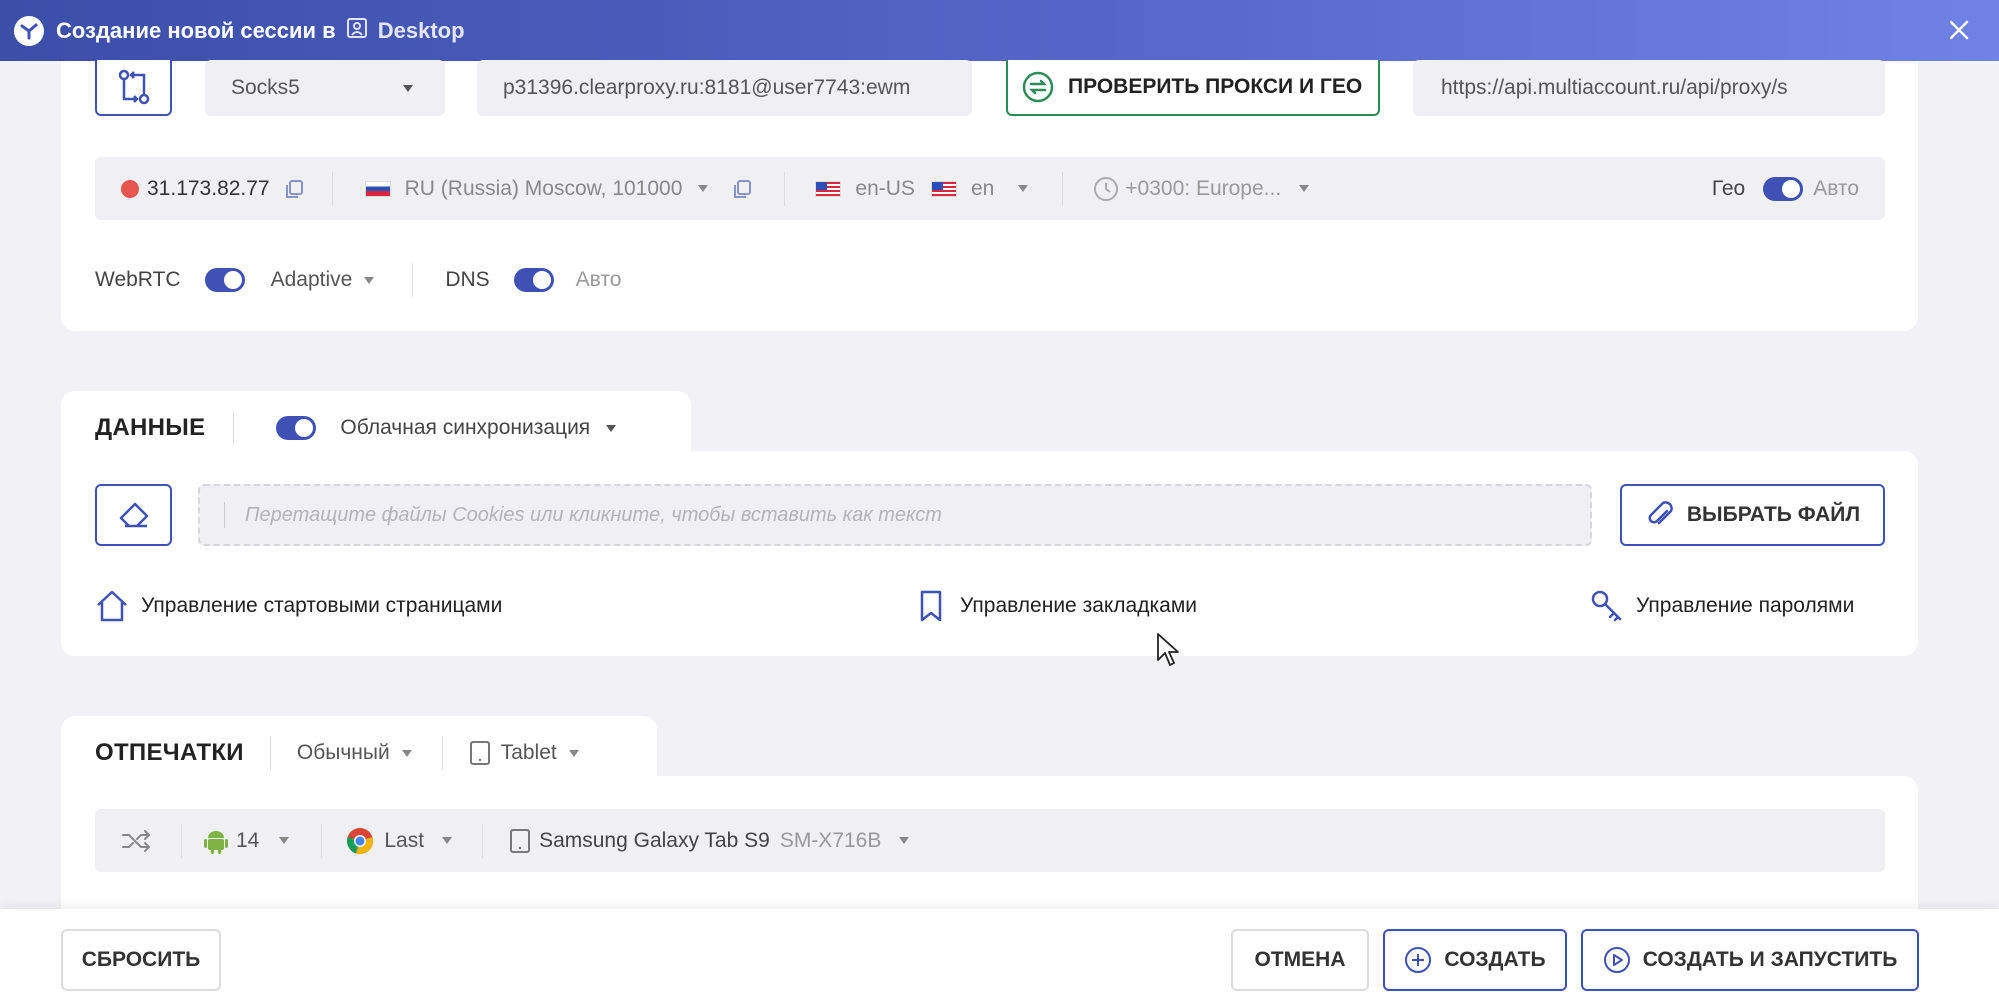 The height and width of the screenshot is (1007, 1999). I want to click on check-proxy-button: ПРОВЕРИТЬ ПРОКСИ И ГЕО, so click(1193, 88).